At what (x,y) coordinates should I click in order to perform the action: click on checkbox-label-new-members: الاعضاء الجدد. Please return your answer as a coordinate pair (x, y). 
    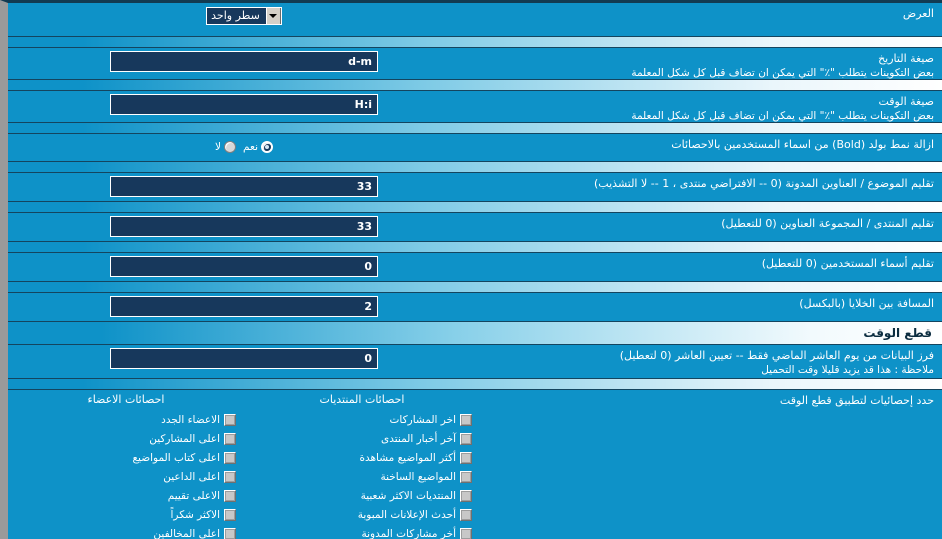
    Looking at the image, I should click on (190, 419).